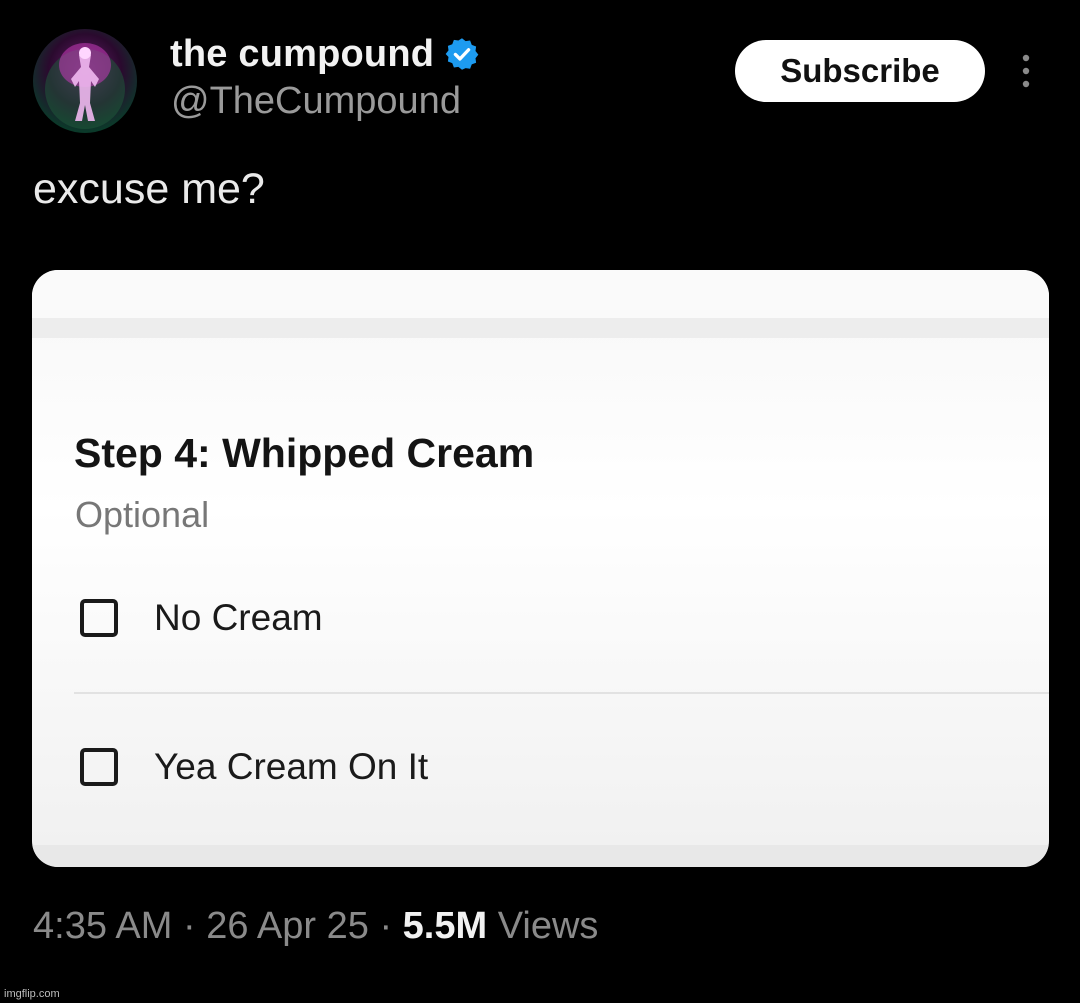 Image resolution: width=1080 pixels, height=1003 pixels. I want to click on tweet-text: excuse me?, so click(149, 189).